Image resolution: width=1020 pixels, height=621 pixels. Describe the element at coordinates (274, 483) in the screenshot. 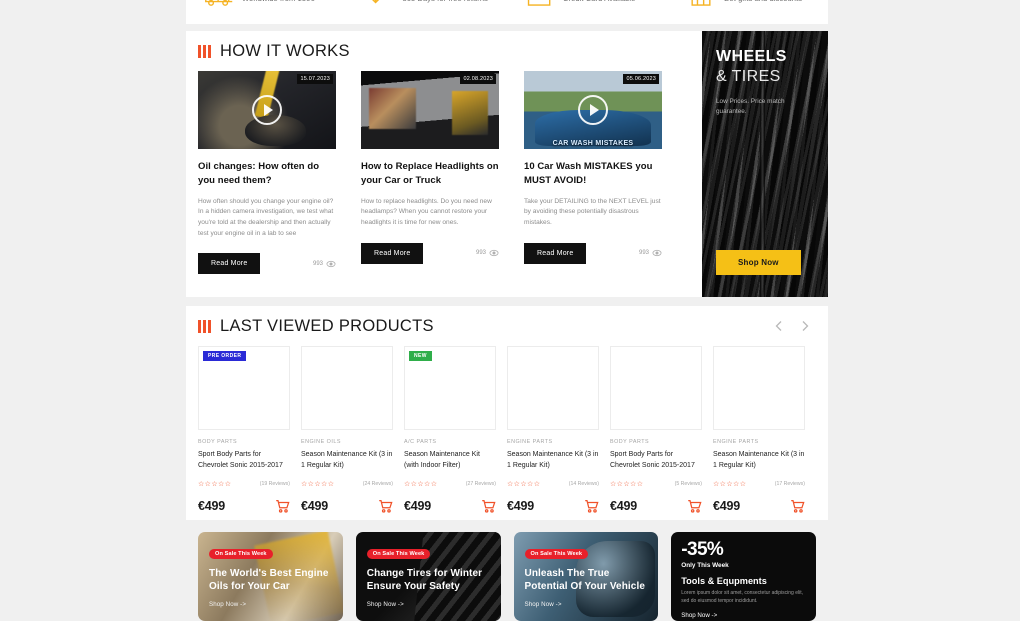

I see `review-count: (19 Reviews)` at that location.